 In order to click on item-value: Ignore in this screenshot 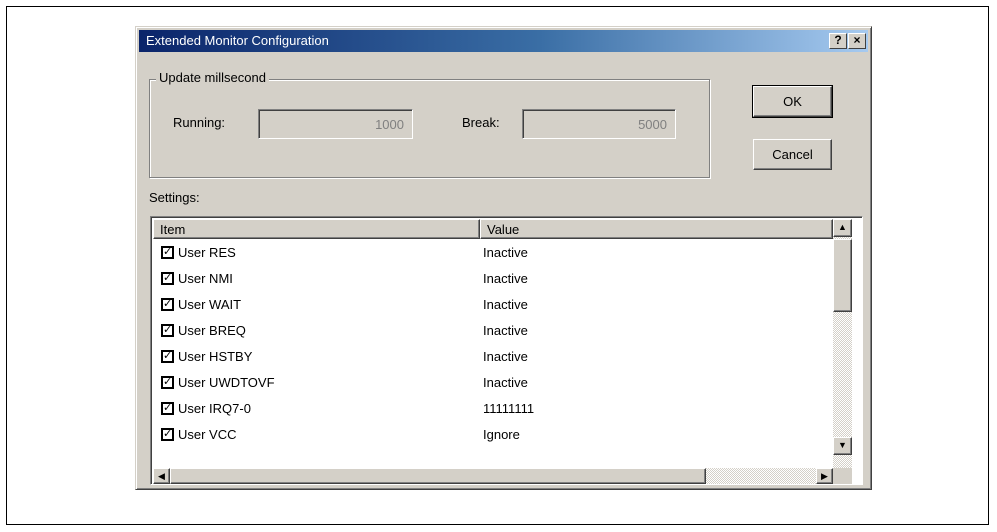, I will do `click(501, 434)`.